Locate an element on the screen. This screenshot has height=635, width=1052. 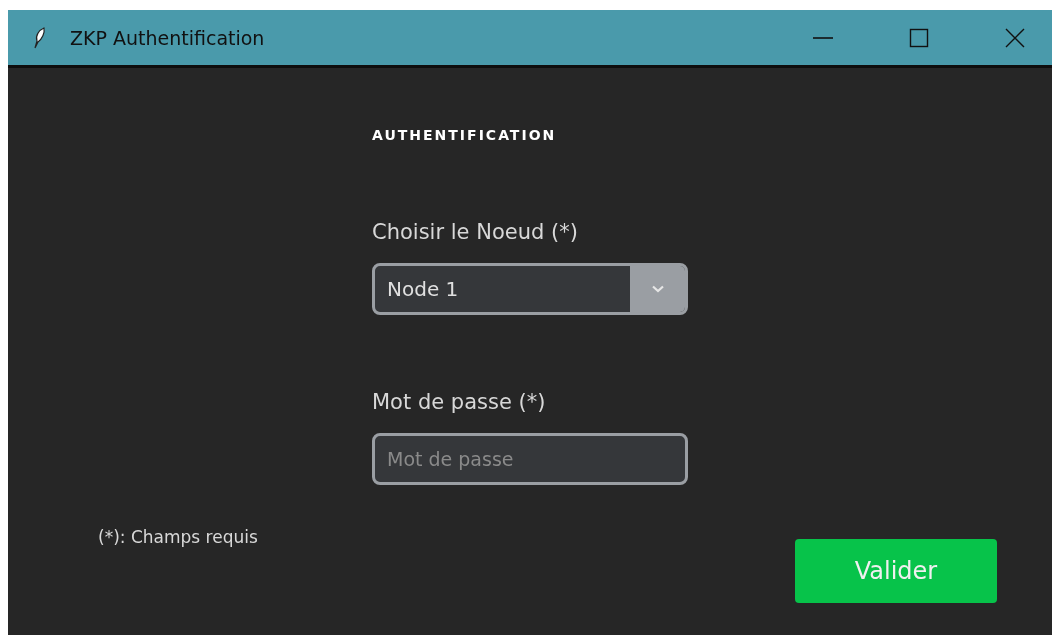
close-button is located at coordinates (1015, 37).